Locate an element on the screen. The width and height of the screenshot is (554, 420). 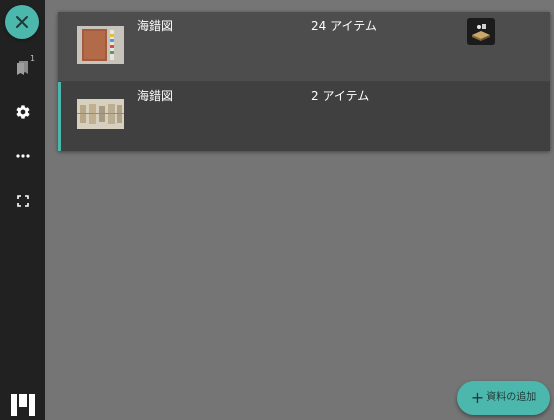
provider-logo is located at coordinates (481, 31).